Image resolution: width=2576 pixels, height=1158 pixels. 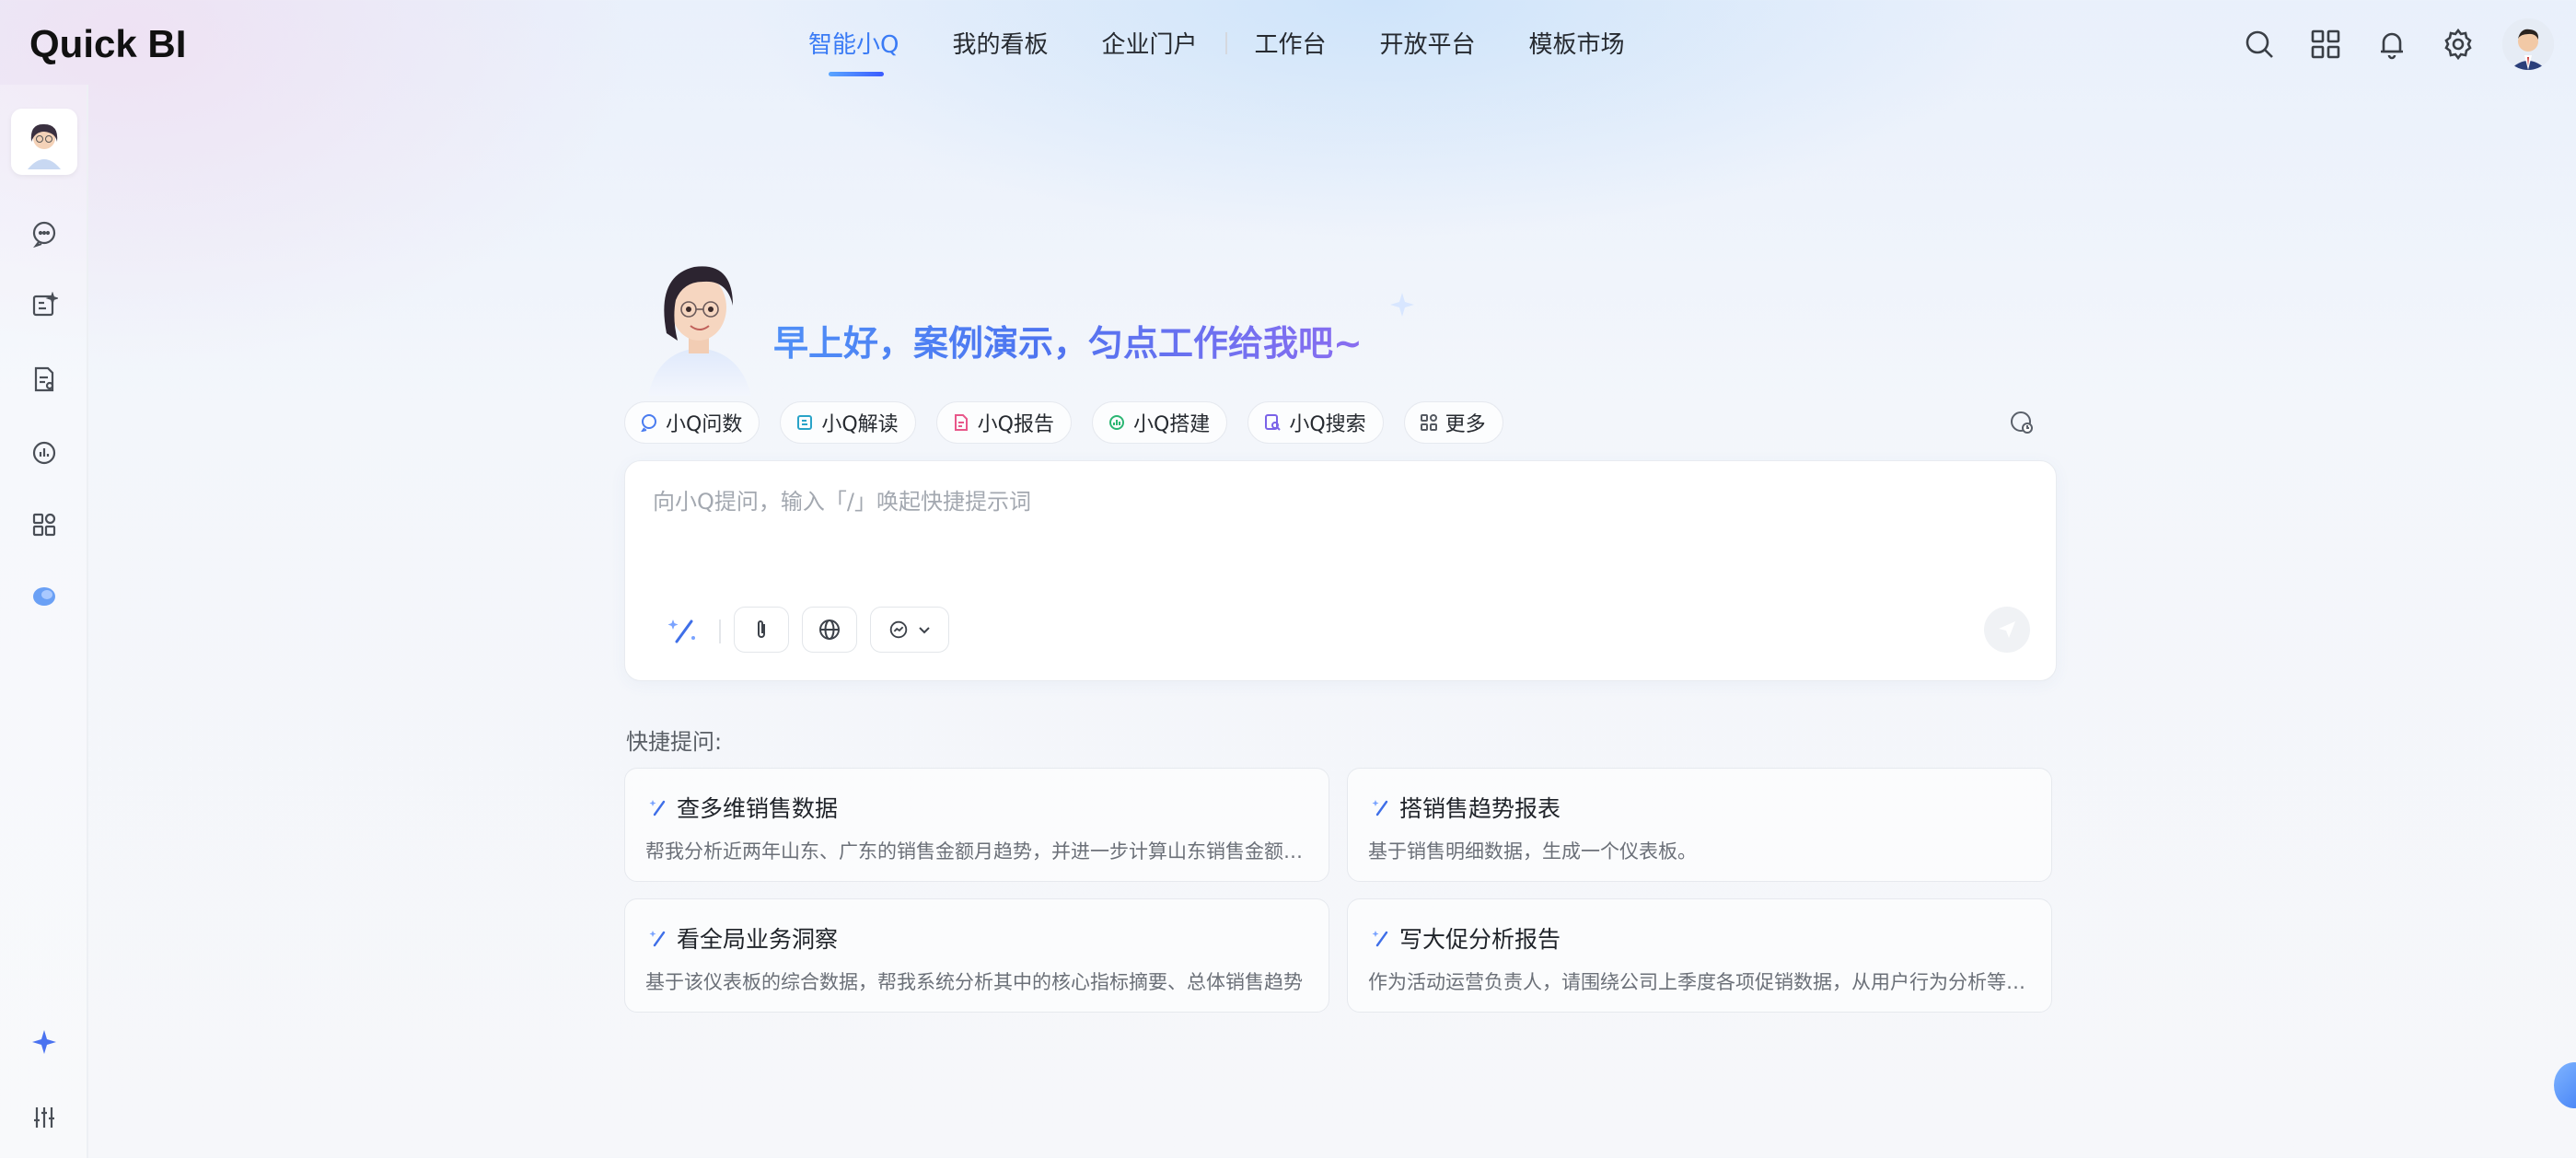 I want to click on history-icon, so click(x=2022, y=423).